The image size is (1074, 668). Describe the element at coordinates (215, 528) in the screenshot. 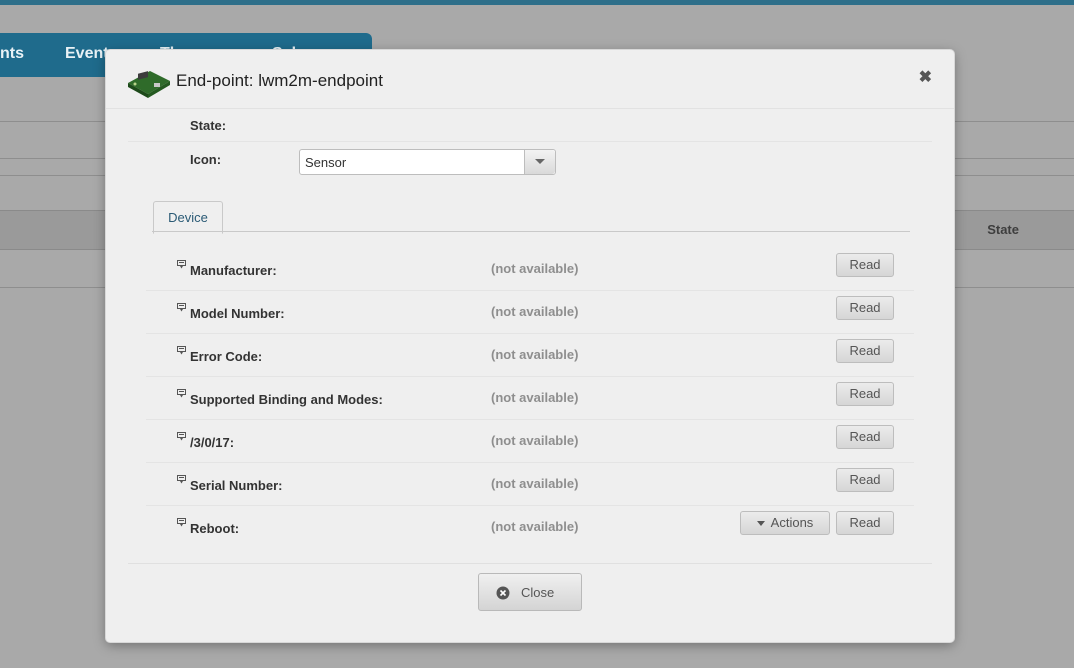

I see `resource-label: Reboot:` at that location.